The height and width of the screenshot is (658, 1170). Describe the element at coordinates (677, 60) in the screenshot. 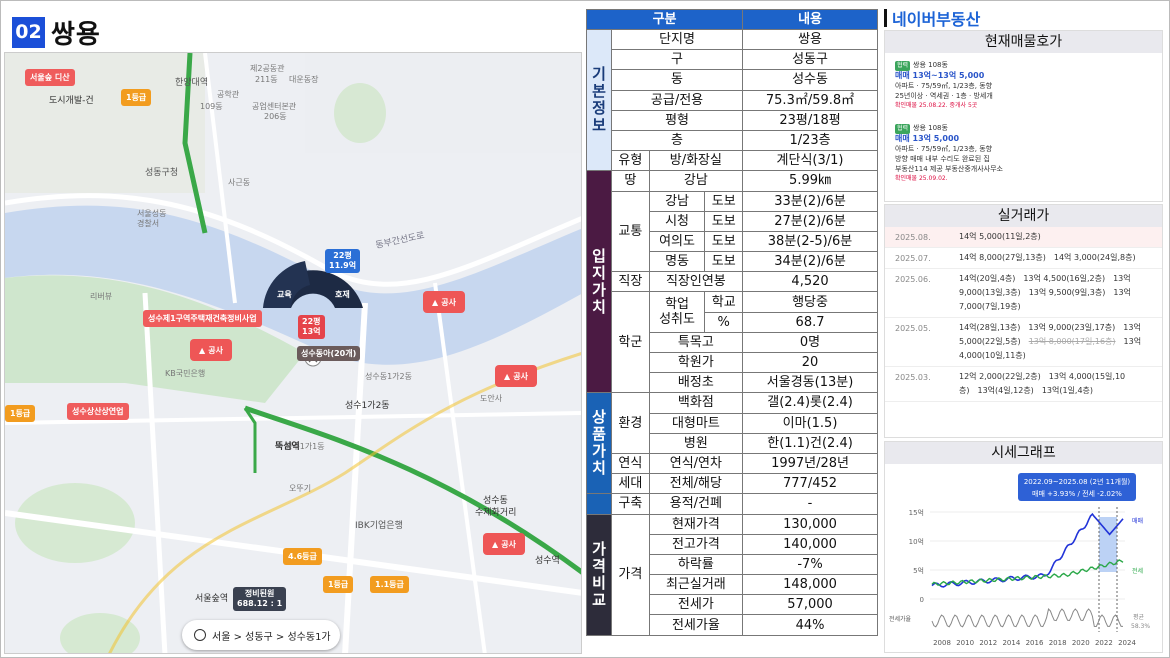

I see `row-label: 구` at that location.